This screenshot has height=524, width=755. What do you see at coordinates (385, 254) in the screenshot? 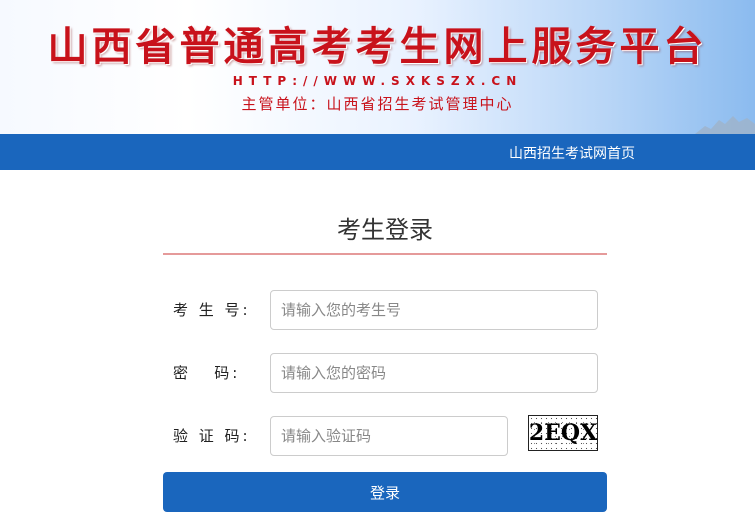
I see `title-divider` at bounding box center [385, 254].